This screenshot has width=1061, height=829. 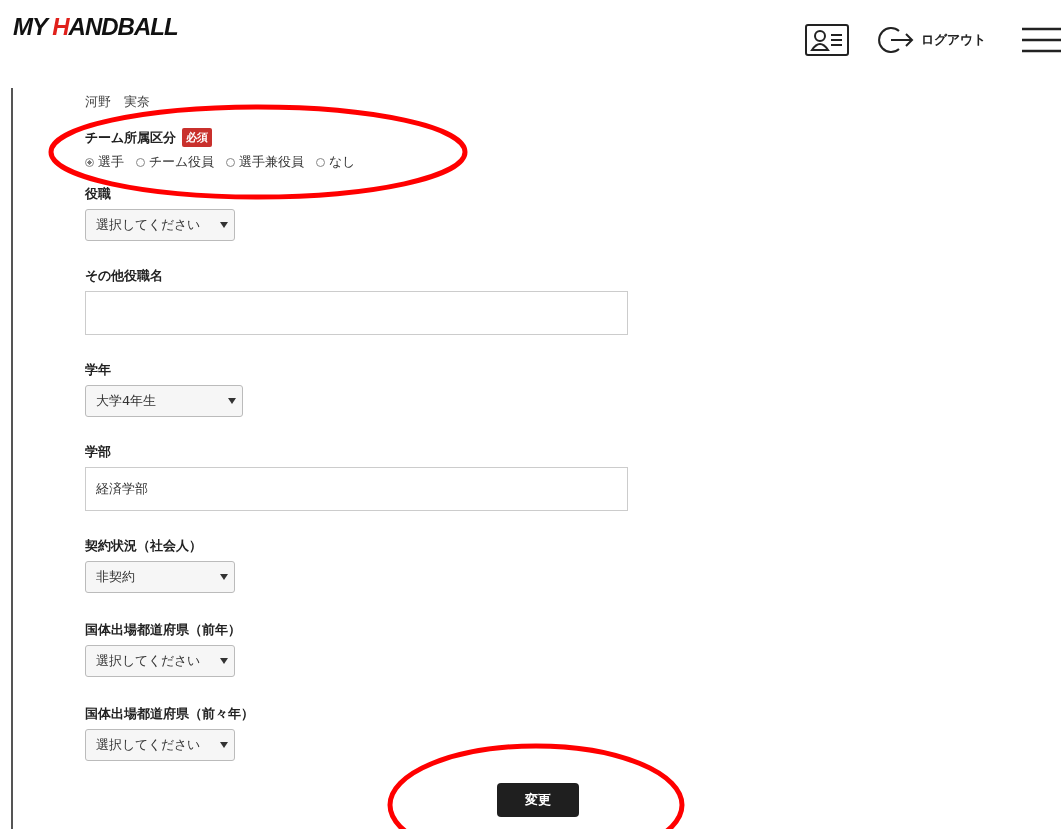 I want to click on submit-button: 変更, so click(x=538, y=800).